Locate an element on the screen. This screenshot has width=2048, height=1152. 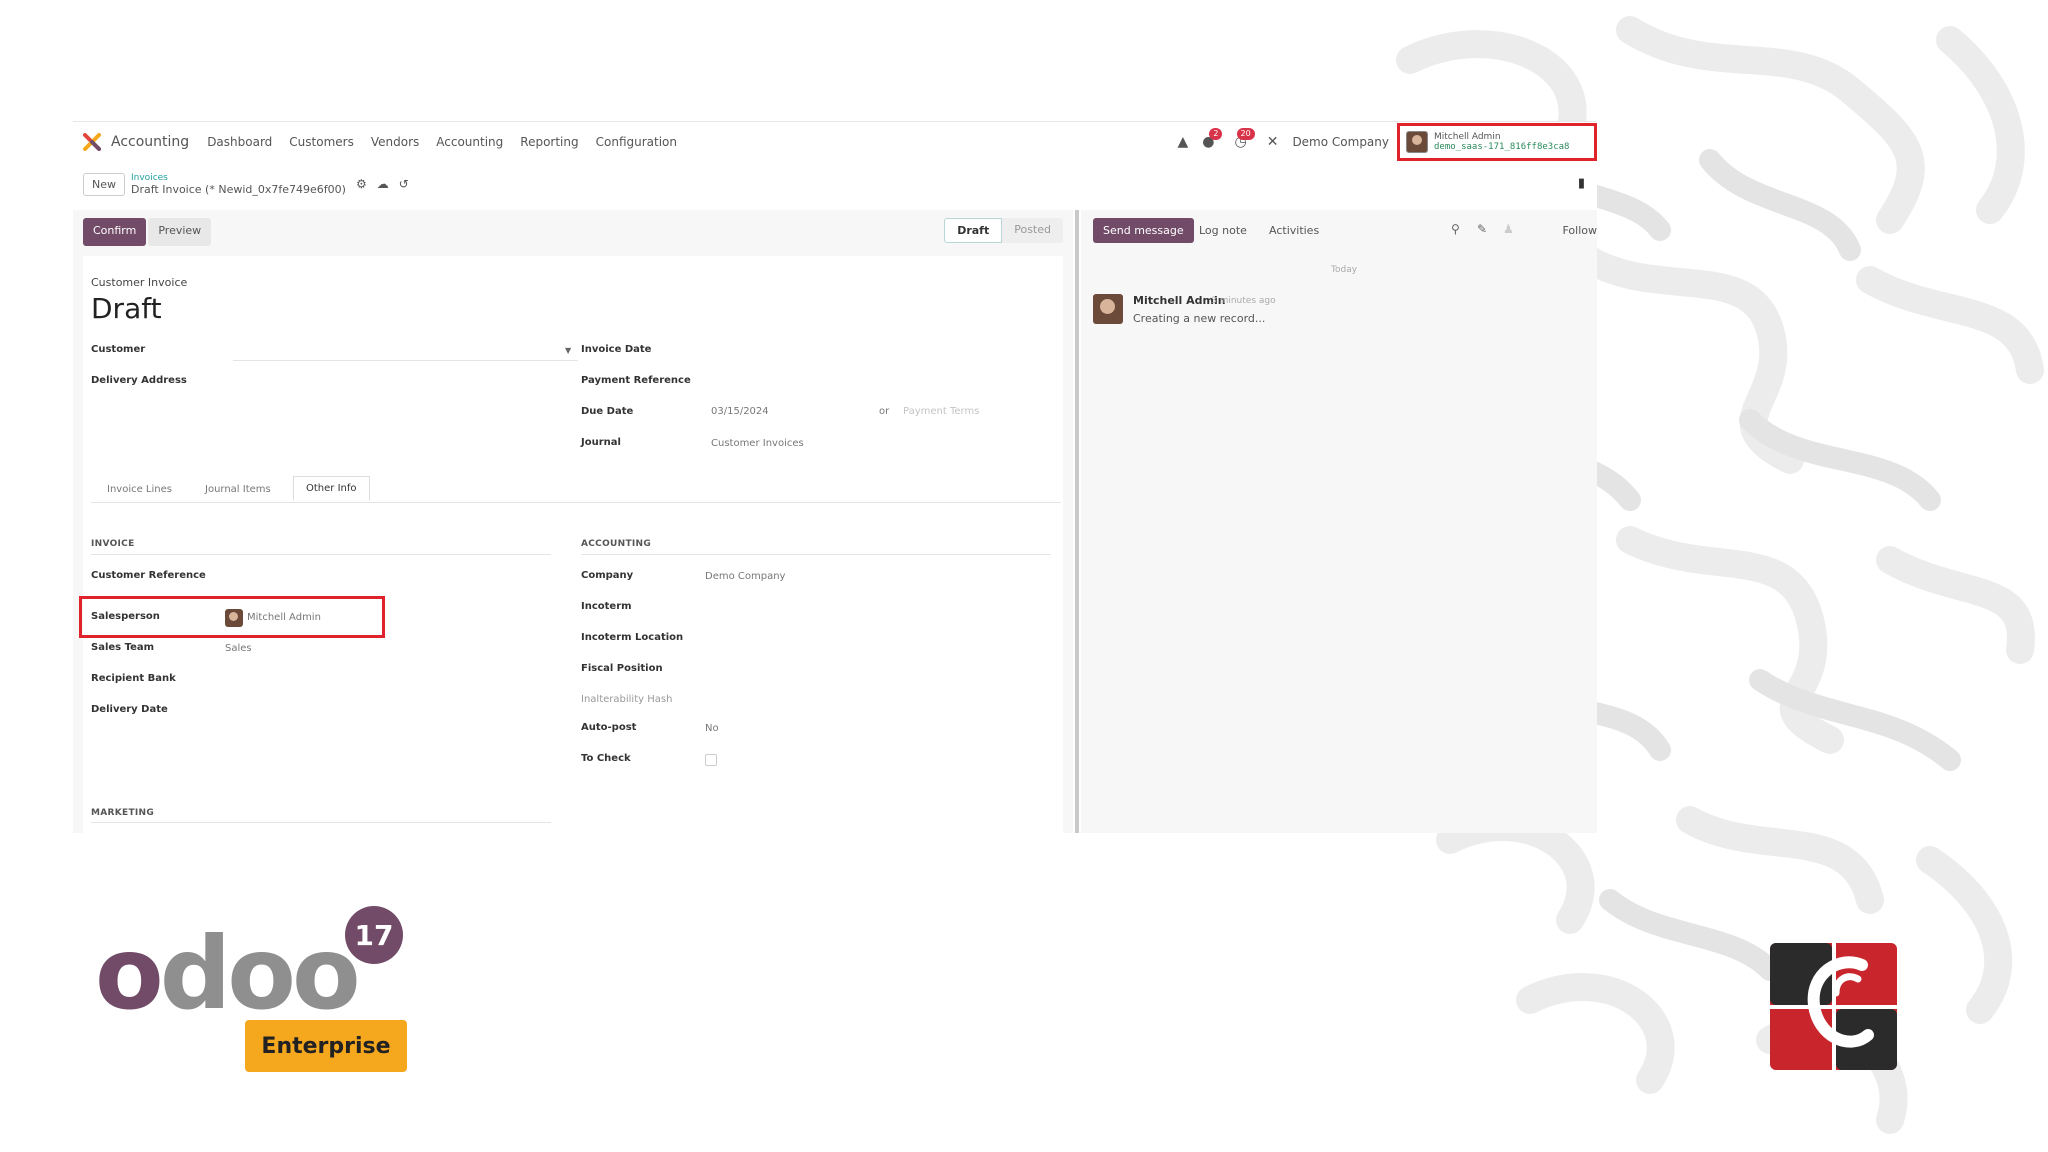
salesperson-label: Salesperson is located at coordinates (125, 616).